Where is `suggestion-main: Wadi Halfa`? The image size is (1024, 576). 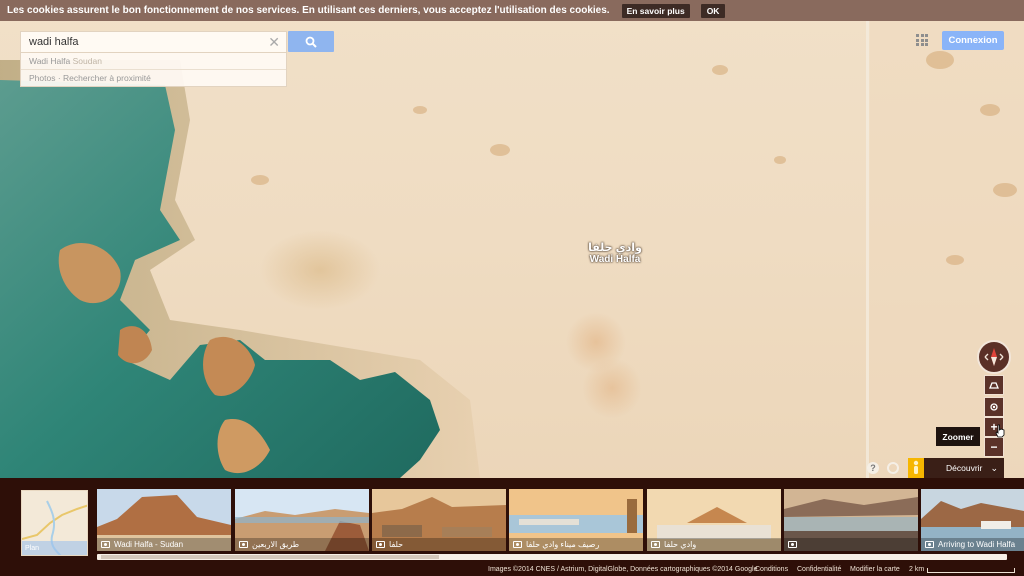 suggestion-main: Wadi Halfa is located at coordinates (50, 61).